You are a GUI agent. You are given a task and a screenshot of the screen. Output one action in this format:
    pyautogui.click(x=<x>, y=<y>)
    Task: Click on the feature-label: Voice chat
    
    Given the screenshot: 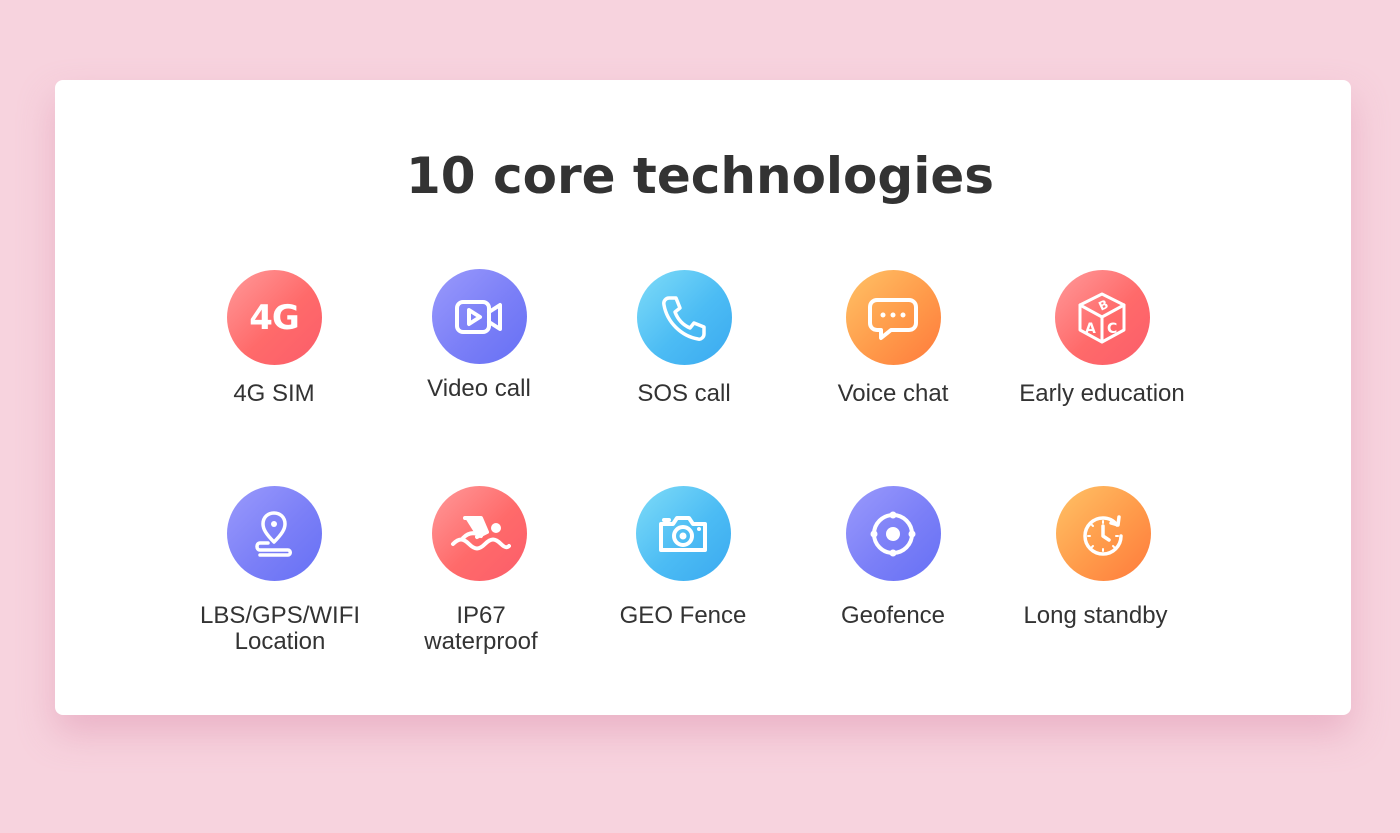 What is the action you would take?
    pyautogui.click(x=893, y=393)
    